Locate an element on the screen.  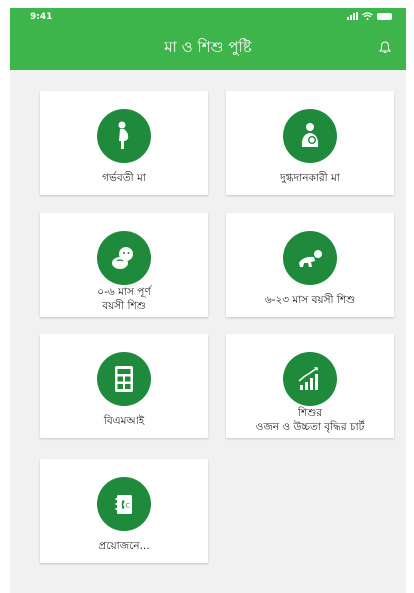
crawling-baby-icon is located at coordinates (310, 258).